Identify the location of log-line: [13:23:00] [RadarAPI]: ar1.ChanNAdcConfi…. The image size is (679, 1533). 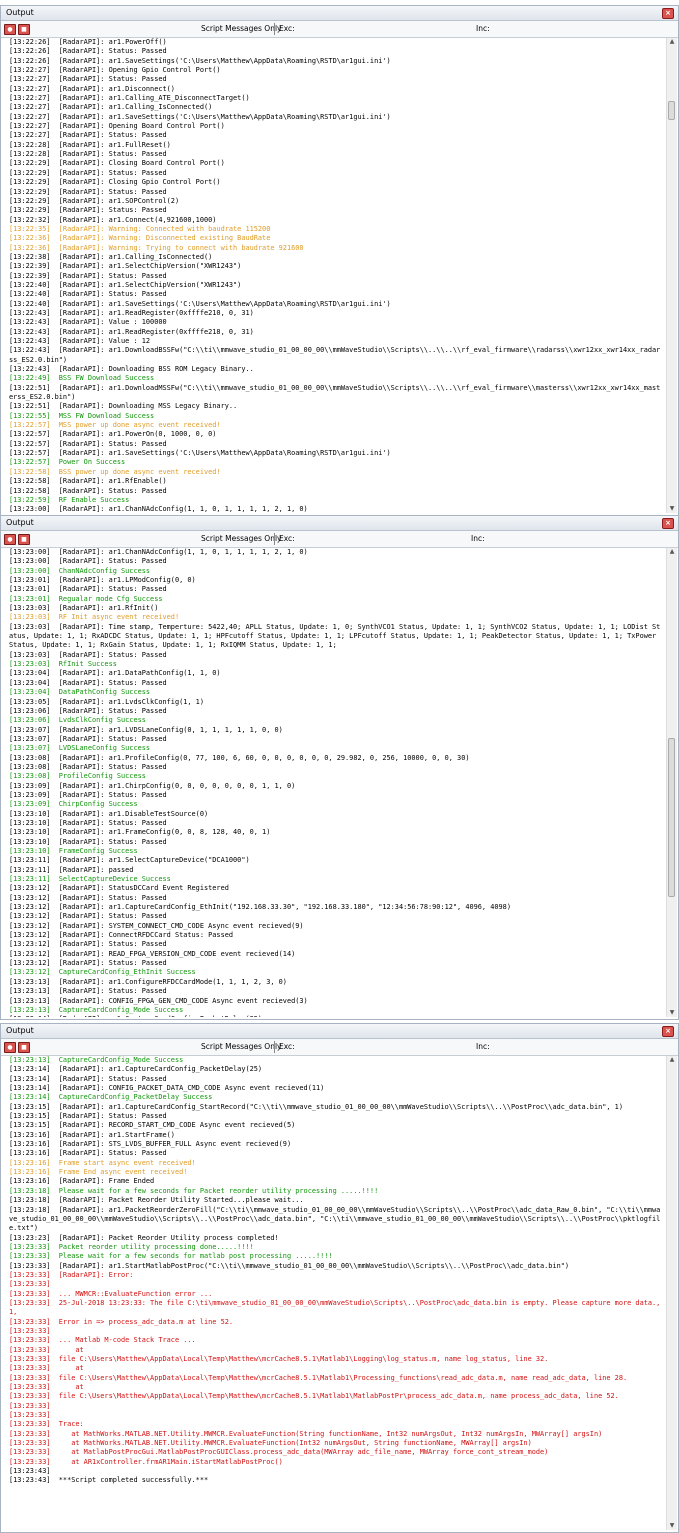
(158, 509).